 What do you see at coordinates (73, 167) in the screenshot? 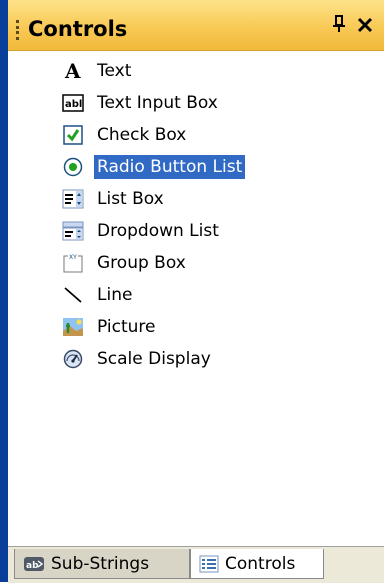
I see `radio-icon` at bounding box center [73, 167].